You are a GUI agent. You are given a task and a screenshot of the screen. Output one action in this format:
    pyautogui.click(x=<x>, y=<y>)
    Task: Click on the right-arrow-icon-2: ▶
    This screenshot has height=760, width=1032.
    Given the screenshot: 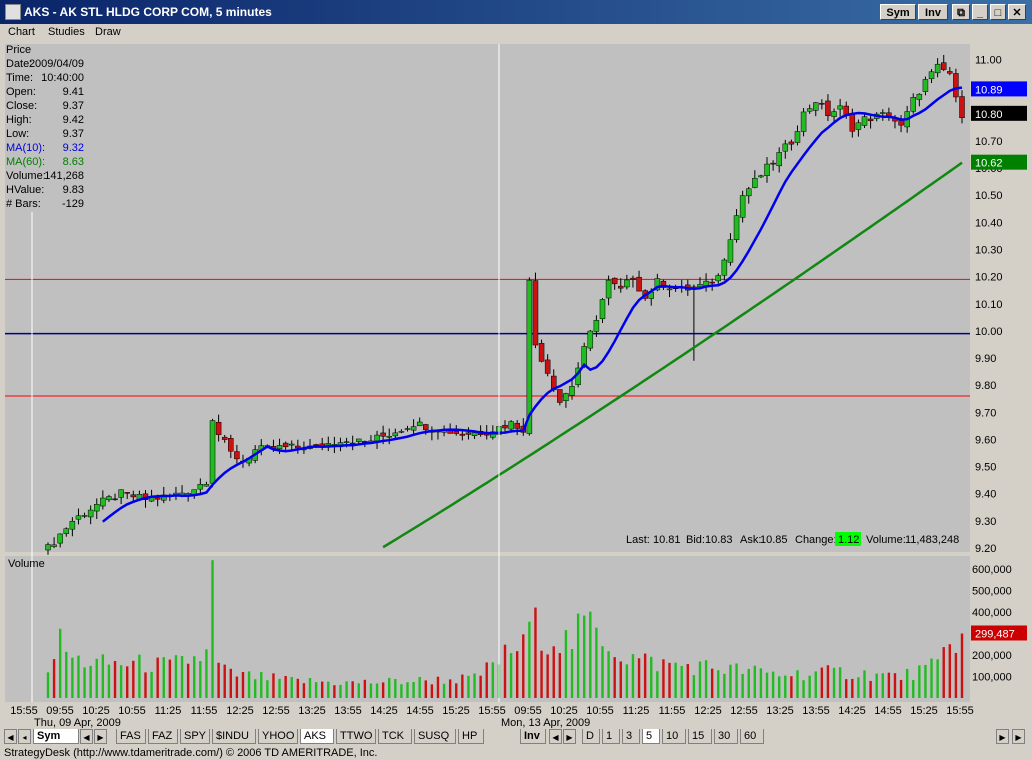 What is the action you would take?
    pyautogui.click(x=569, y=736)
    